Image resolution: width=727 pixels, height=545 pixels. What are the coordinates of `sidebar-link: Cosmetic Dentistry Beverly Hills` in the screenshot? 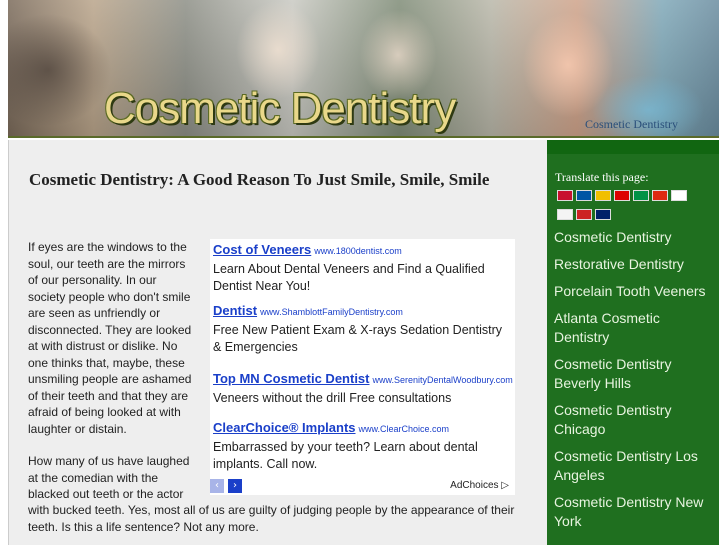 It's located at (612, 373).